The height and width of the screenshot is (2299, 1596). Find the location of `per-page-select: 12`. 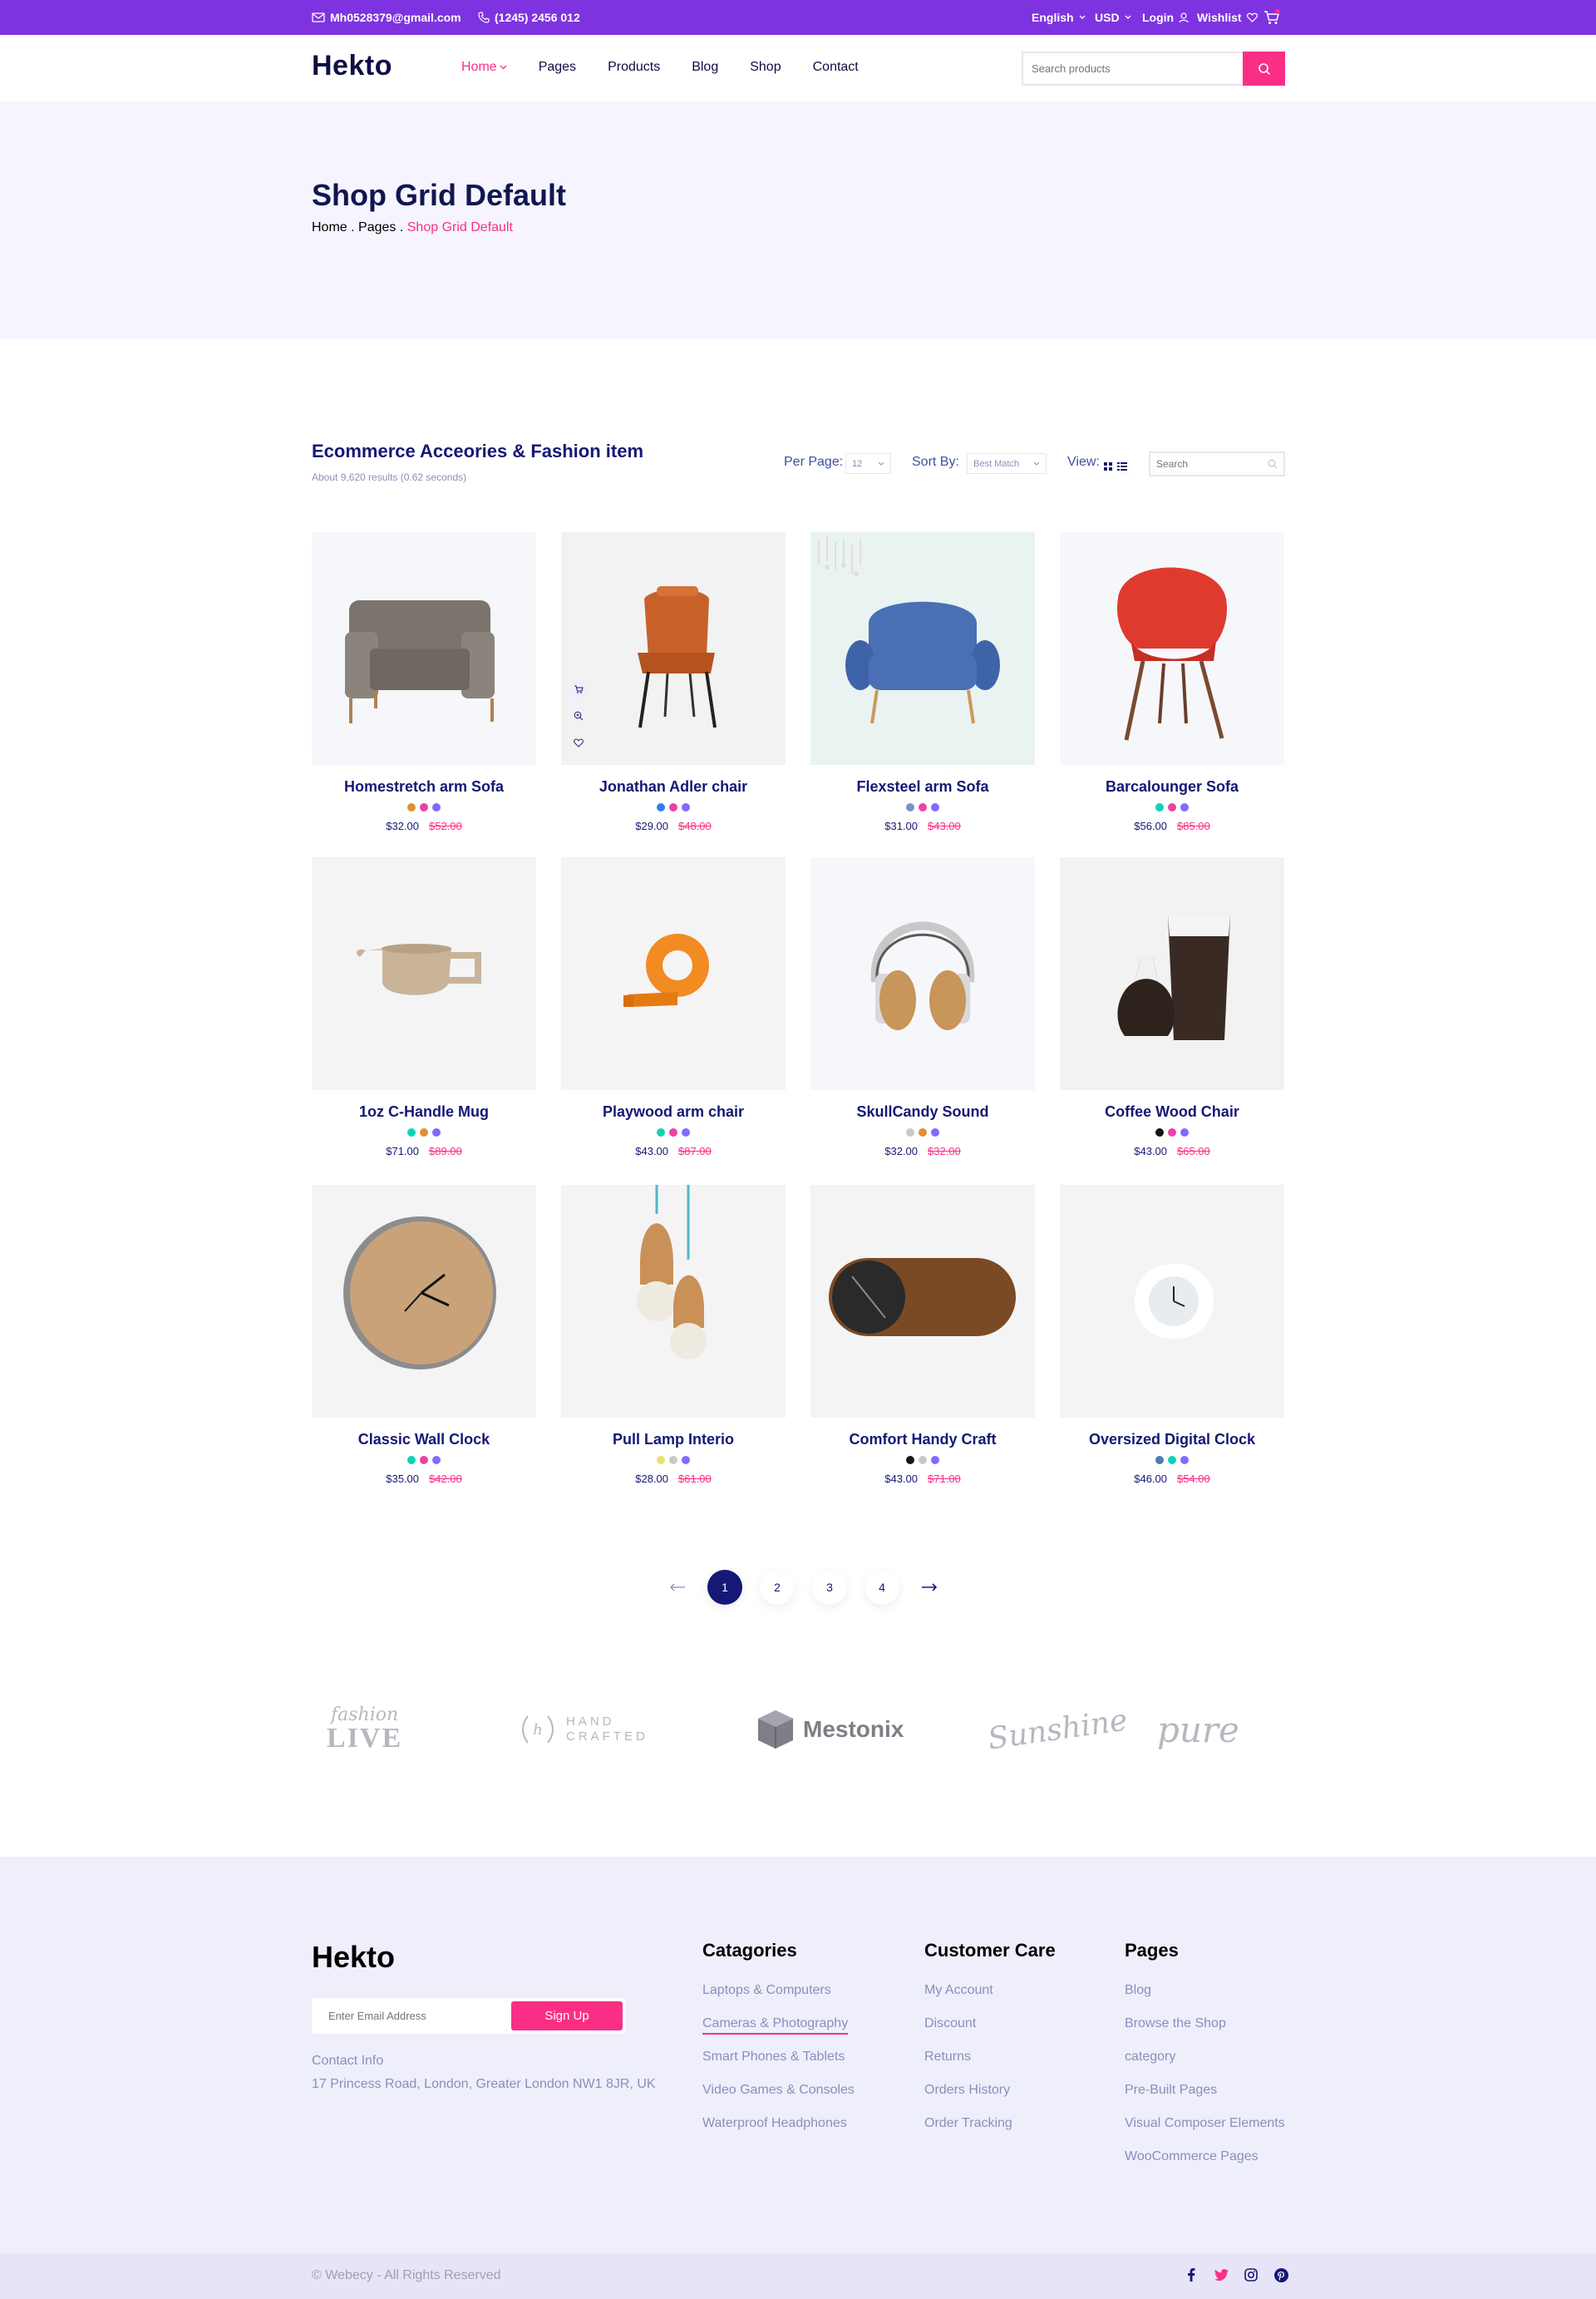

per-page-select: 12 is located at coordinates (868, 463).